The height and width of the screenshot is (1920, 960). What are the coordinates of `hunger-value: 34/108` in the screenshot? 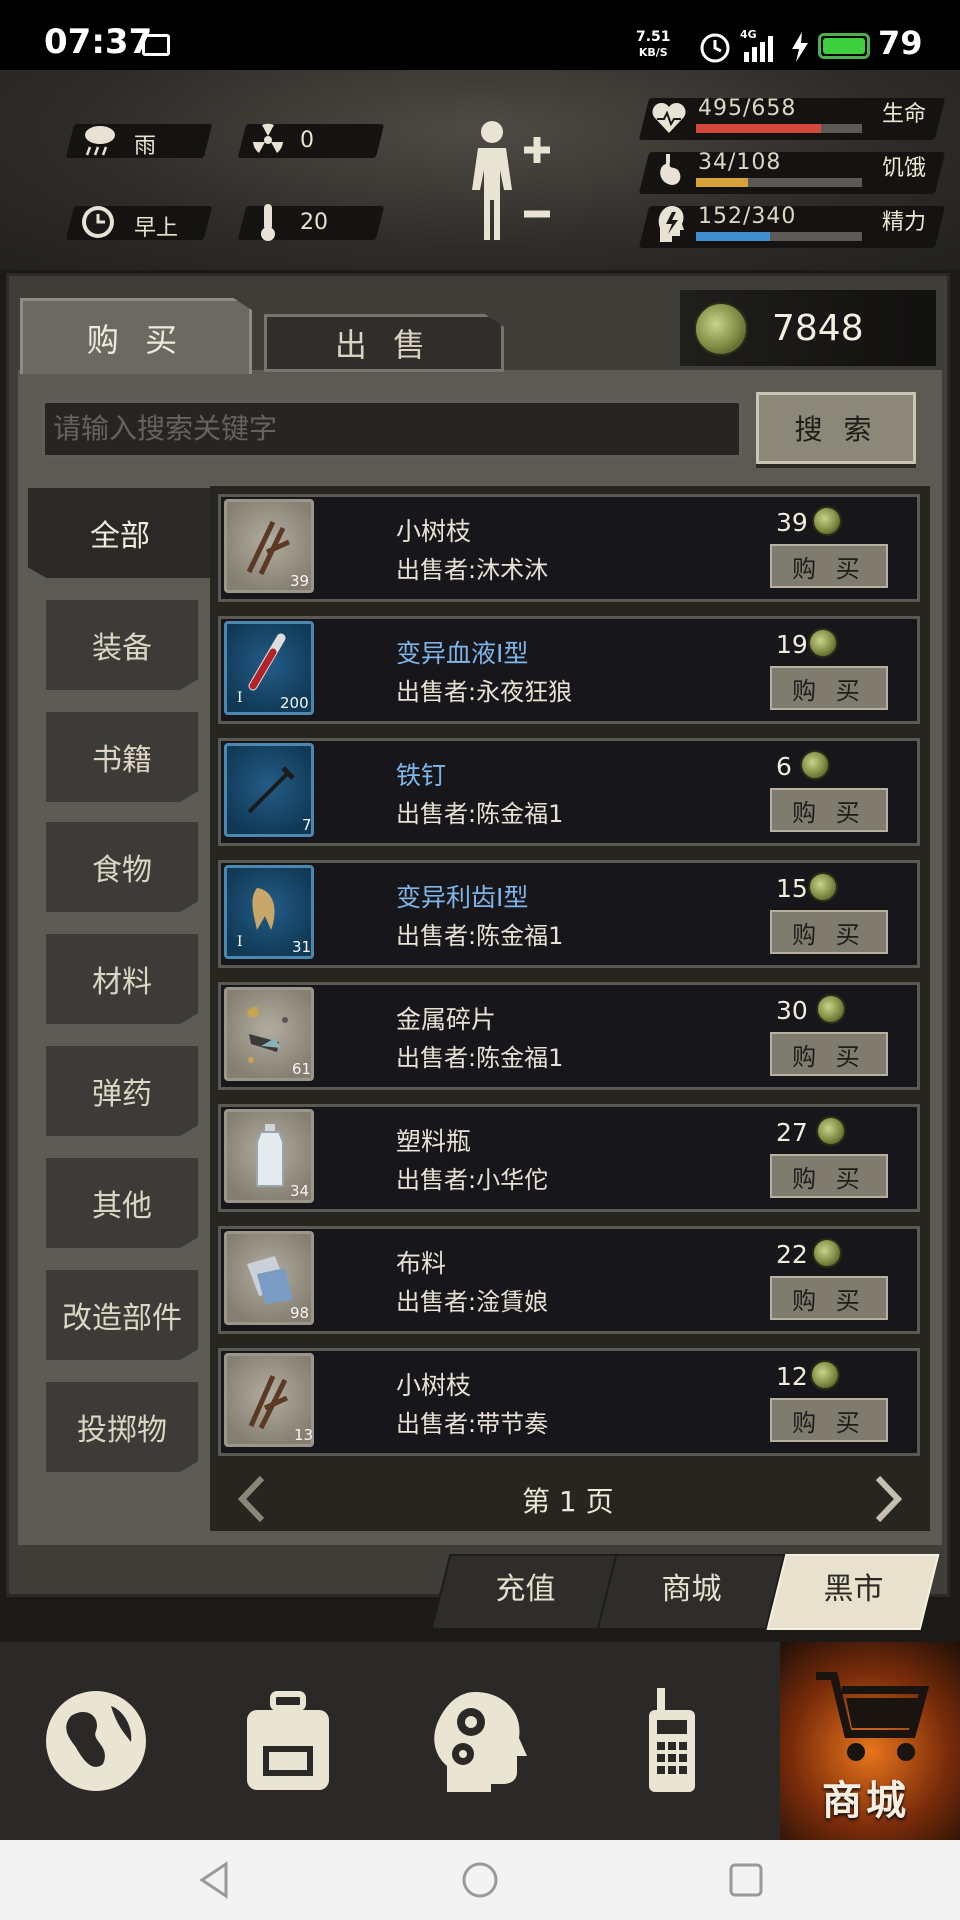 It's located at (740, 162).